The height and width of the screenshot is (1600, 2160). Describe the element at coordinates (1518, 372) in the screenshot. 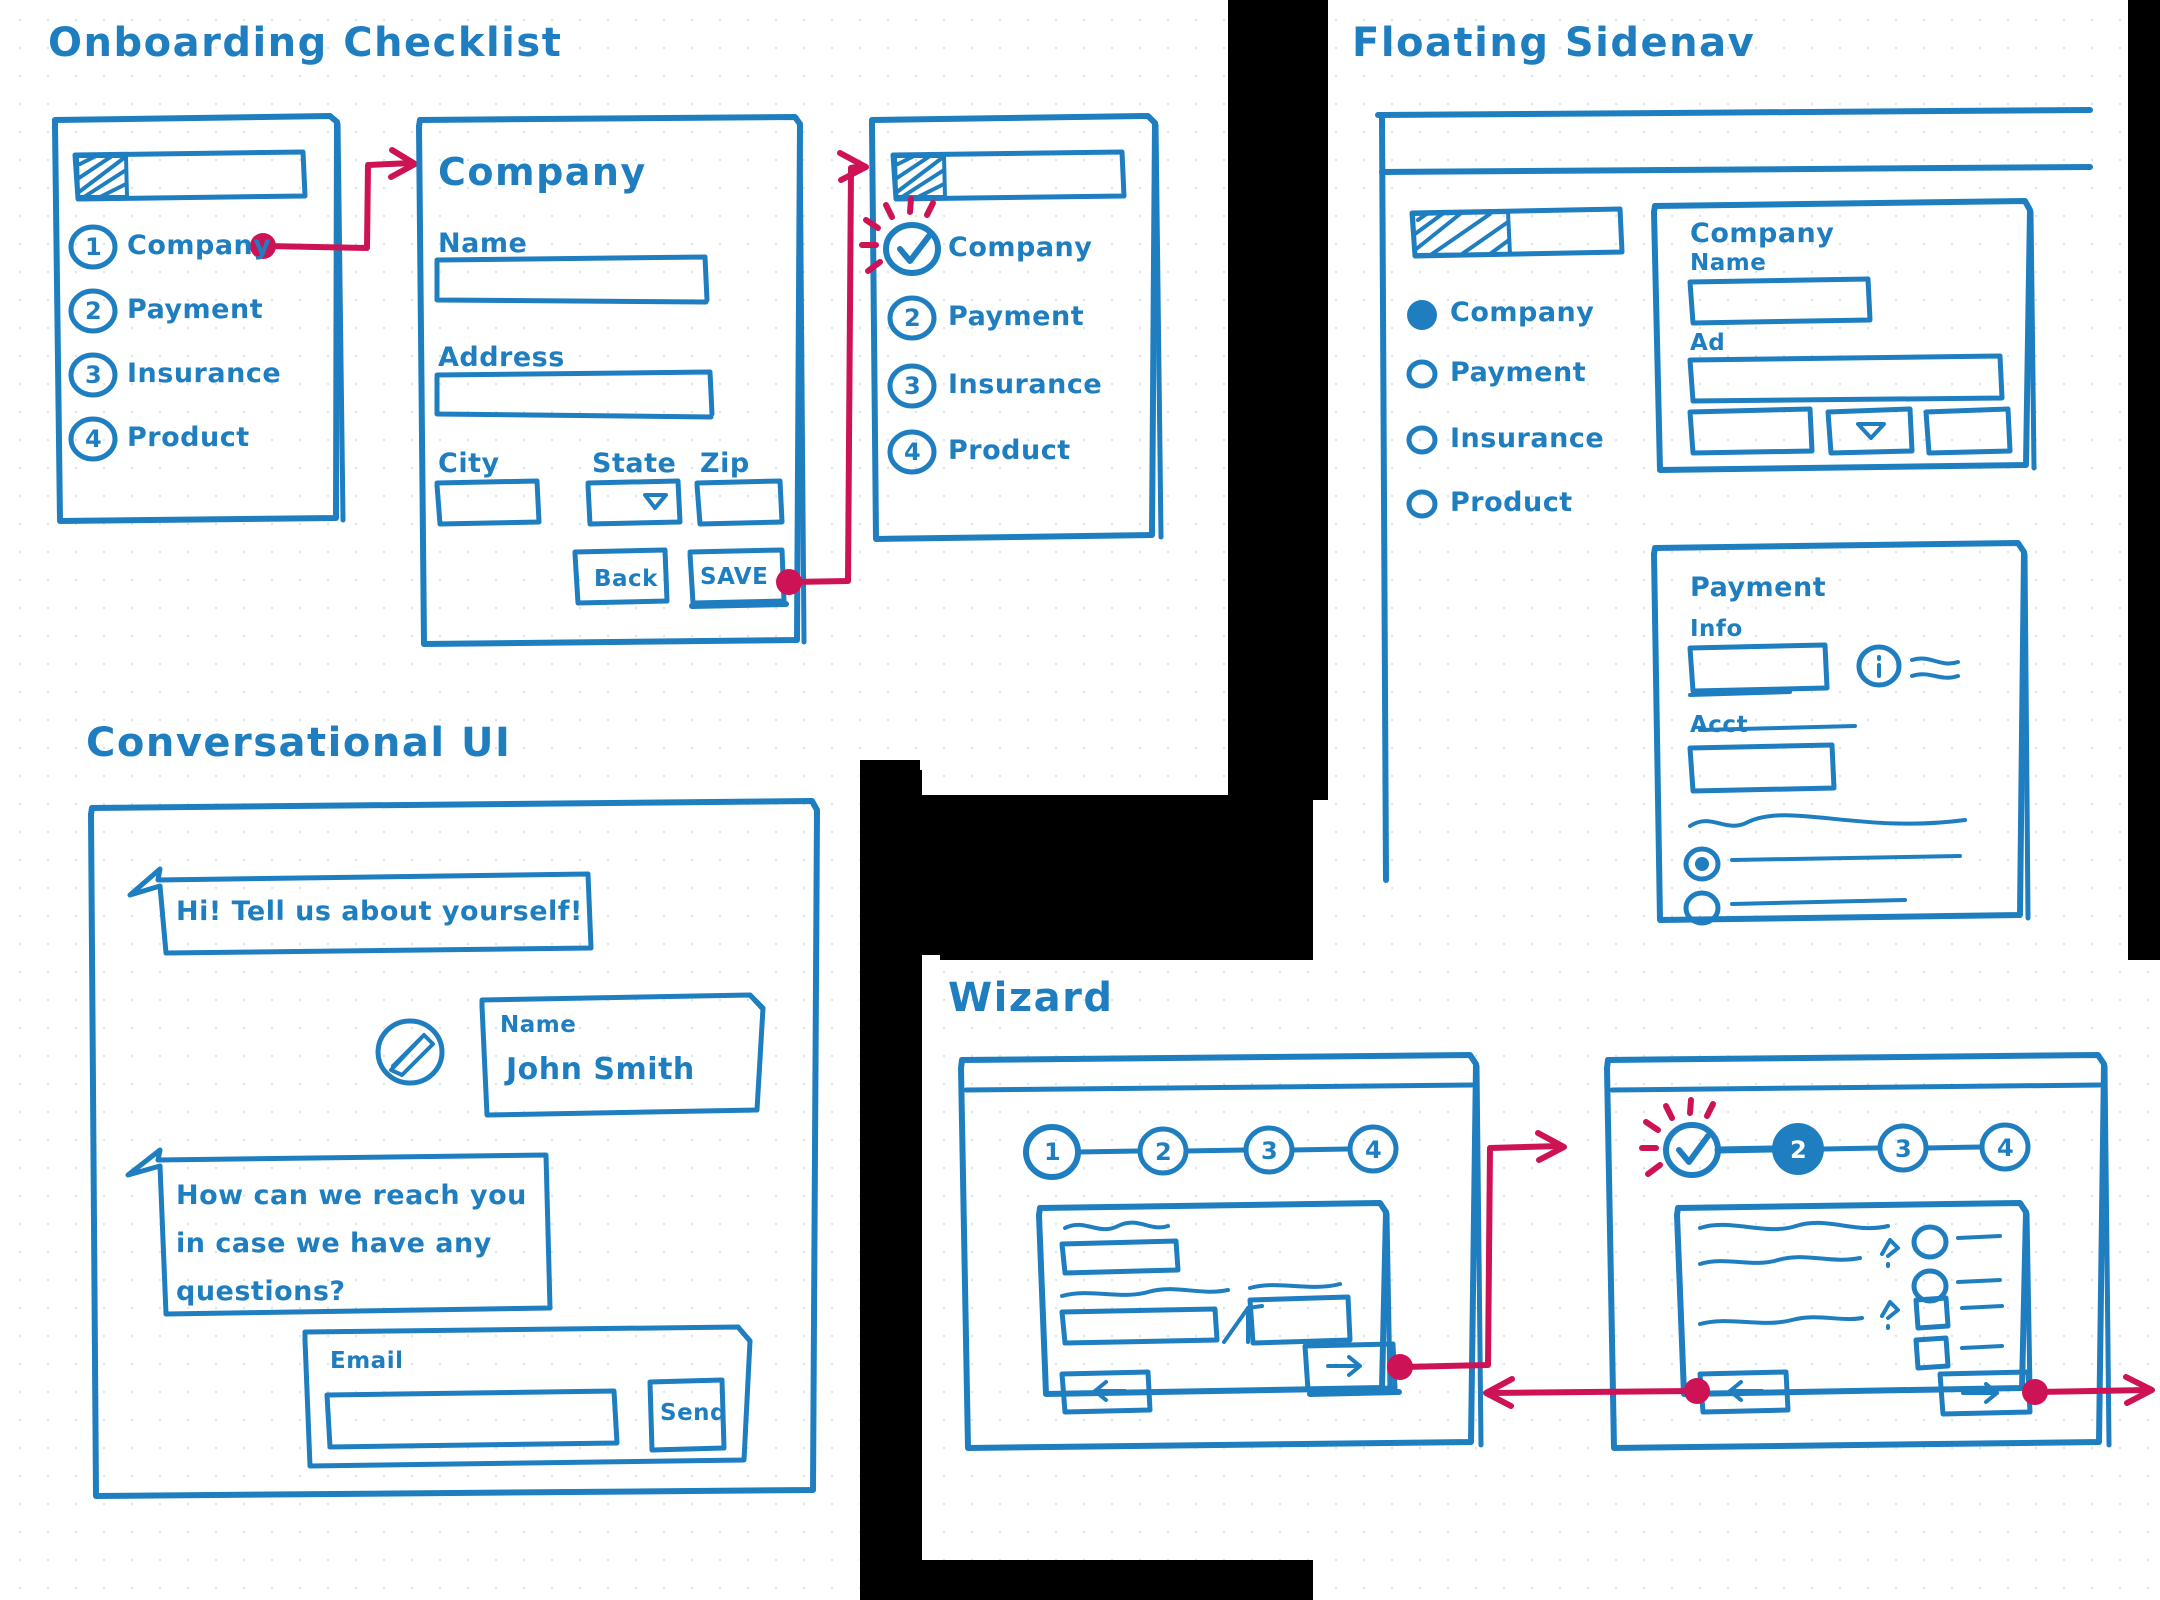

I see `sidenav-item-payment: Payment` at that location.